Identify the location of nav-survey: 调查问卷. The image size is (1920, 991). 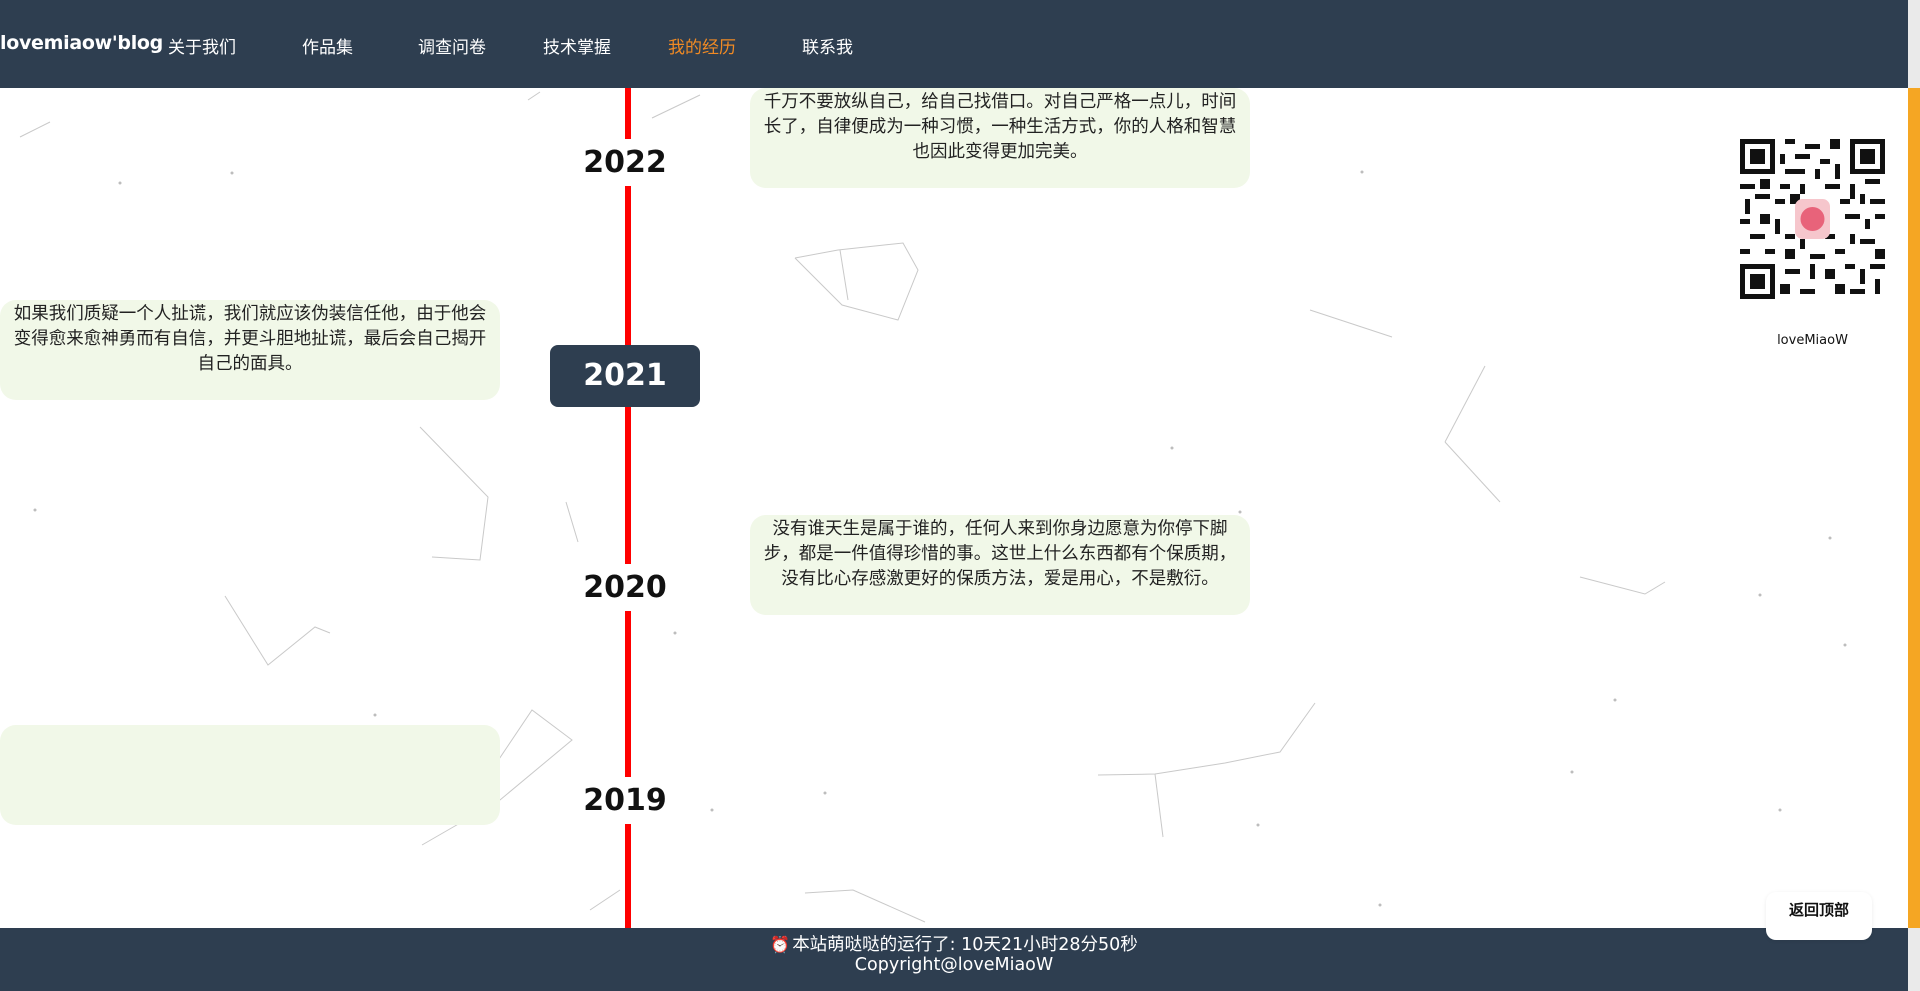
(452, 45).